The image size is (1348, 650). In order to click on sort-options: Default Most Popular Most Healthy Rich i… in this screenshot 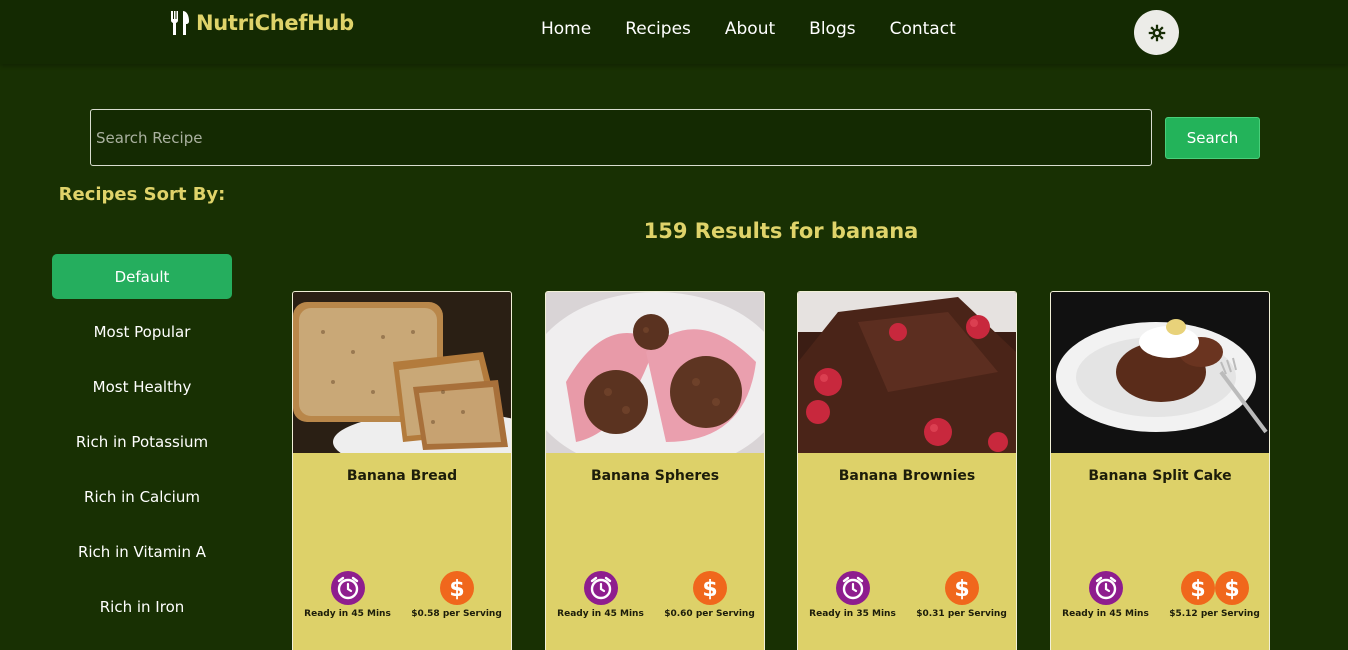, I will do `click(142, 446)`.